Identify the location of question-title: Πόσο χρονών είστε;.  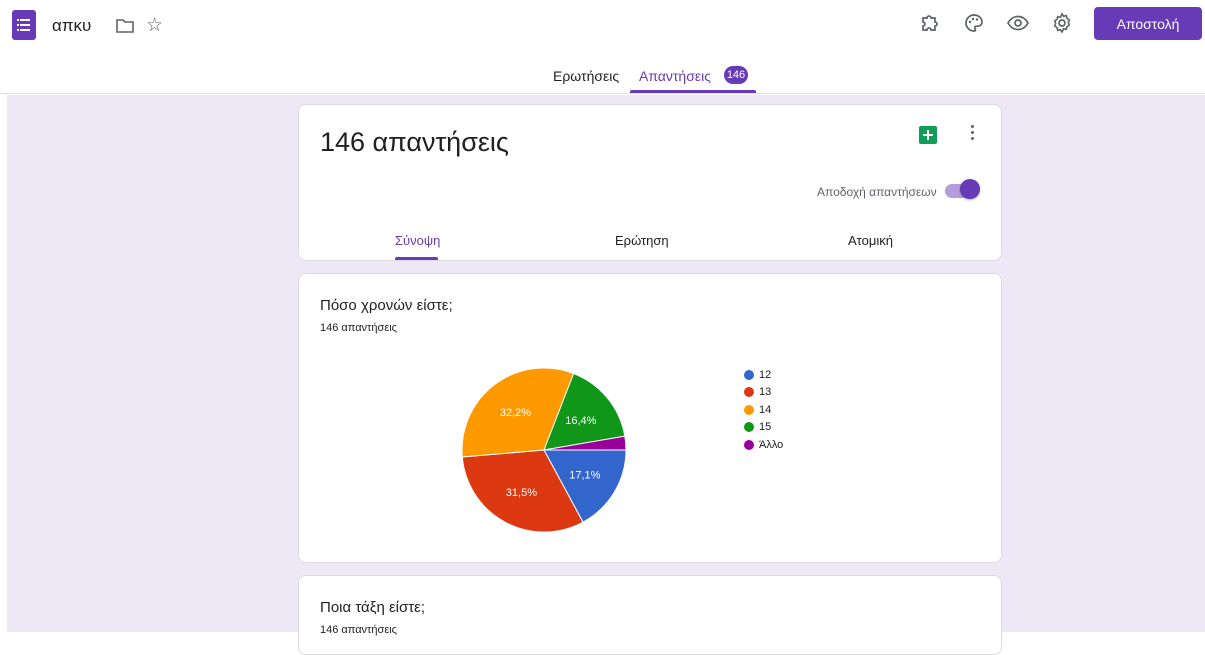
(386, 305).